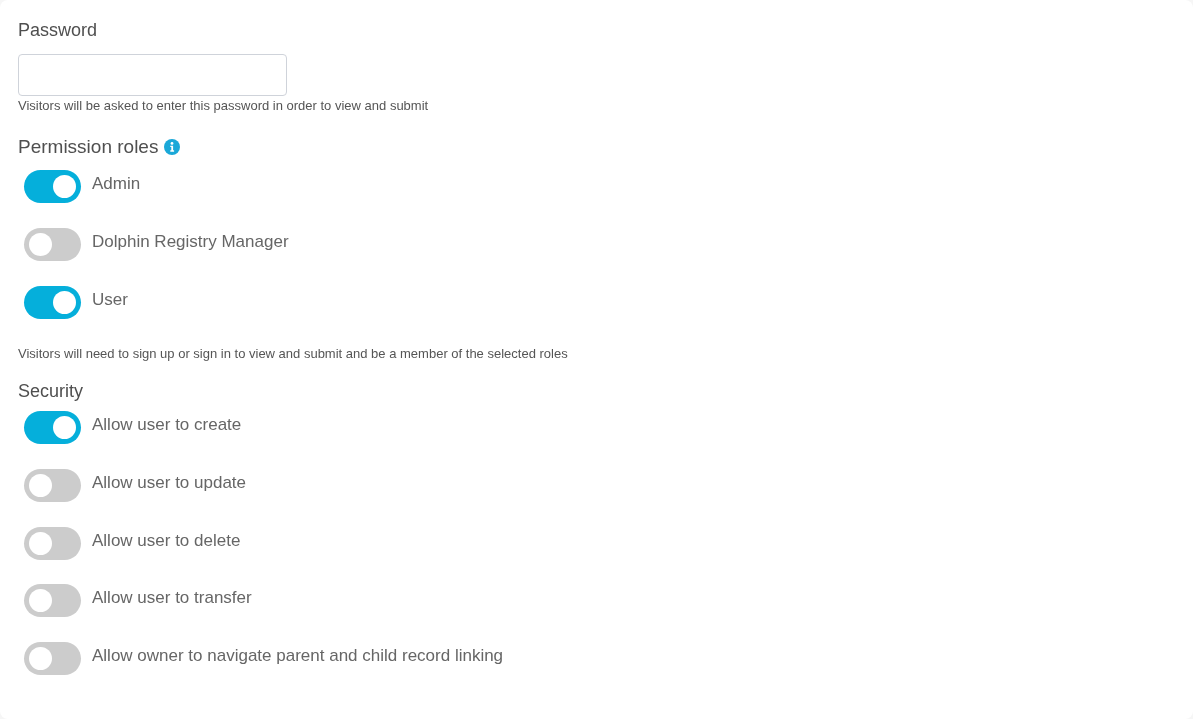 Image resolution: width=1193 pixels, height=719 pixels. I want to click on toggle-label: Allow user to update, so click(169, 482).